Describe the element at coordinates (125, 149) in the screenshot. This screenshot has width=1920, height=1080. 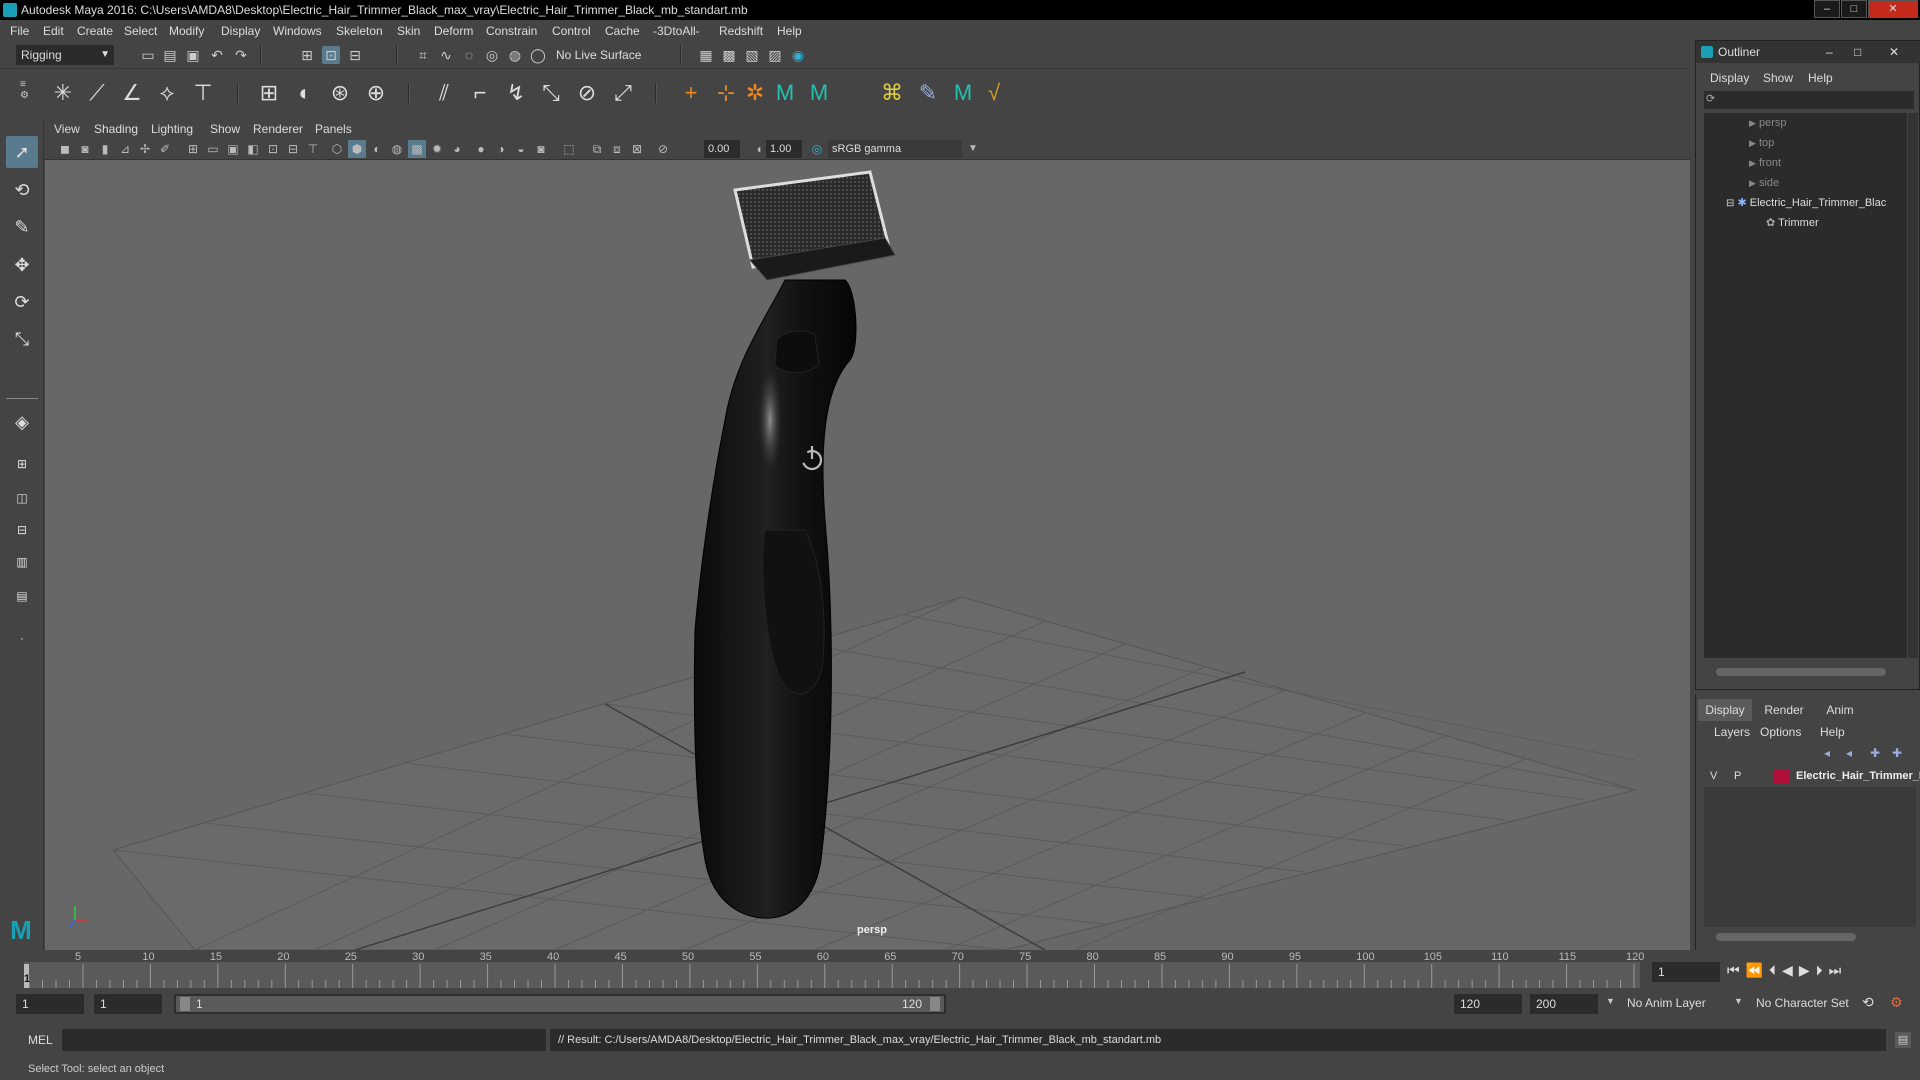
I see `image-plane-icon: ⊿` at that location.